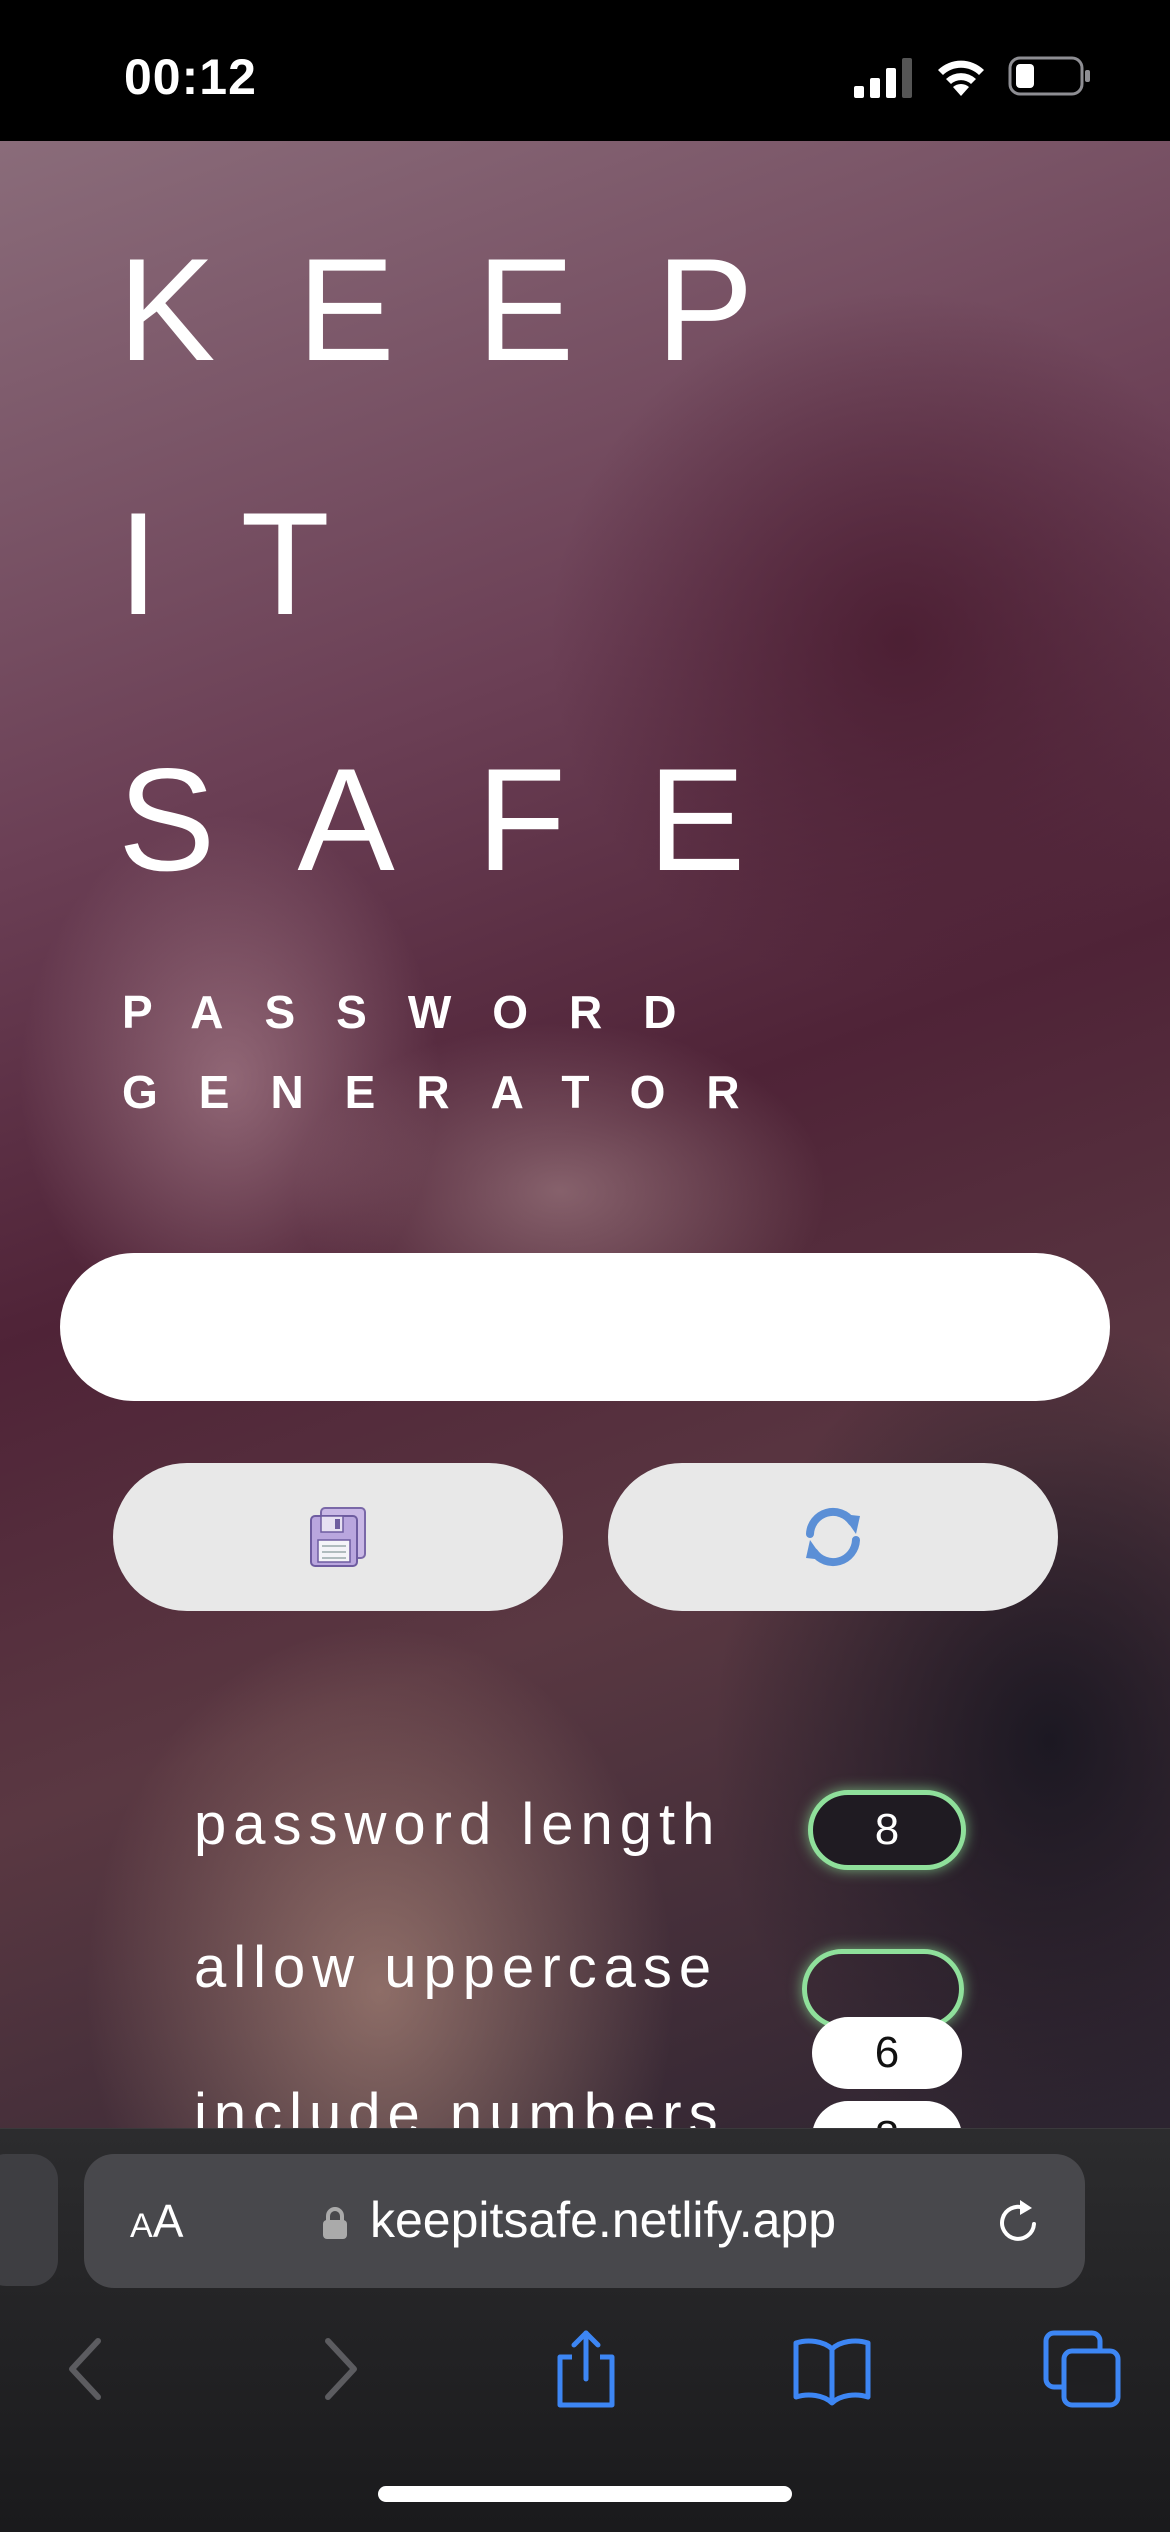 Image resolution: width=1170 pixels, height=2532 pixels. What do you see at coordinates (473, 819) in the screenshot?
I see `title-line-3: SAFE` at bounding box center [473, 819].